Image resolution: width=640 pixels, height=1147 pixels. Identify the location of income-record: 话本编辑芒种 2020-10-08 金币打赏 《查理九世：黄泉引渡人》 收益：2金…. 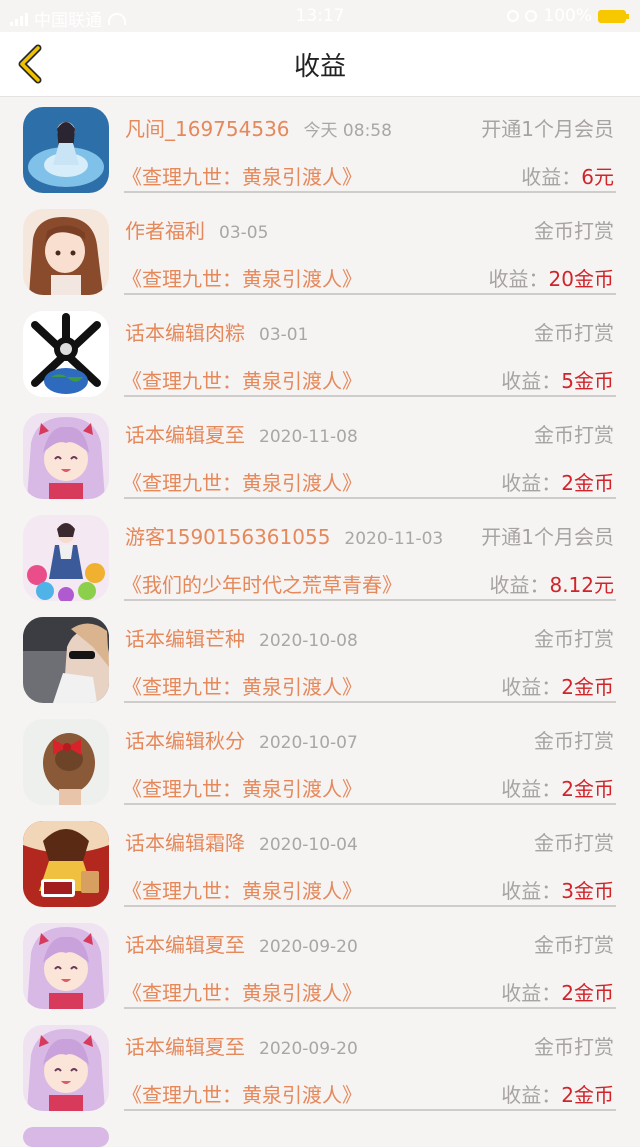
(320, 658).